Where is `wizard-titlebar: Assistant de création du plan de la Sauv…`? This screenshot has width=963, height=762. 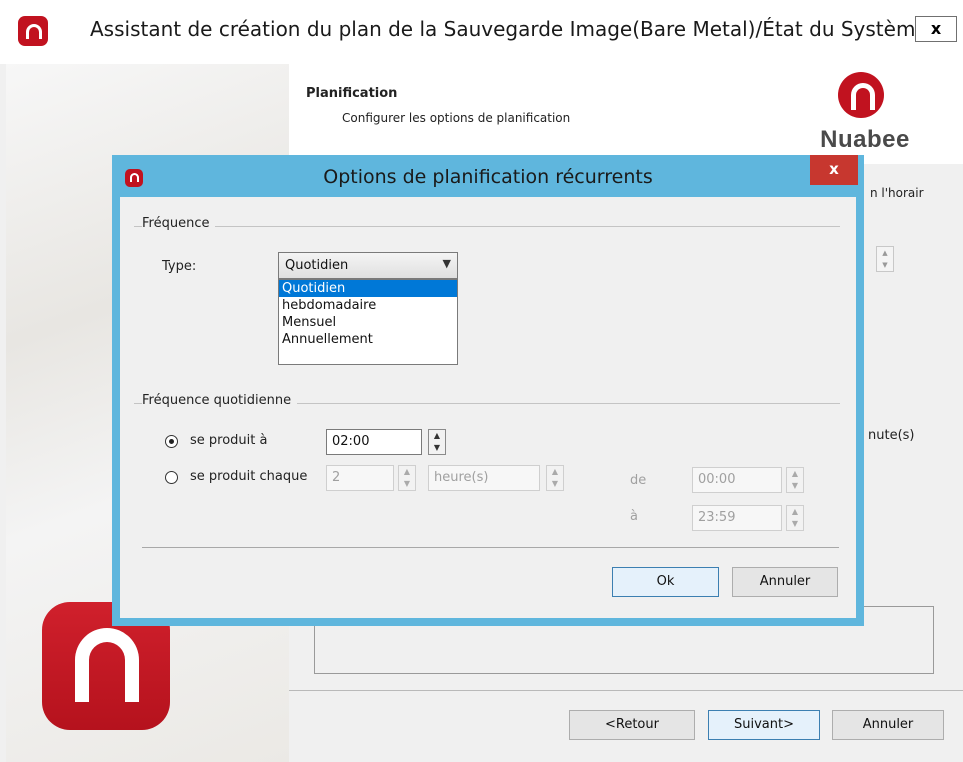
wizard-titlebar: Assistant de création du plan de la Sauv… is located at coordinates (481, 32).